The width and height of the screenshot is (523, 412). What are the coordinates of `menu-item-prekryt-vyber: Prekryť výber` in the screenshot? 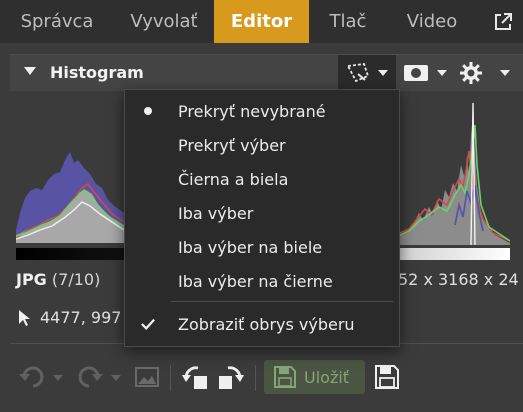 It's located at (262, 145).